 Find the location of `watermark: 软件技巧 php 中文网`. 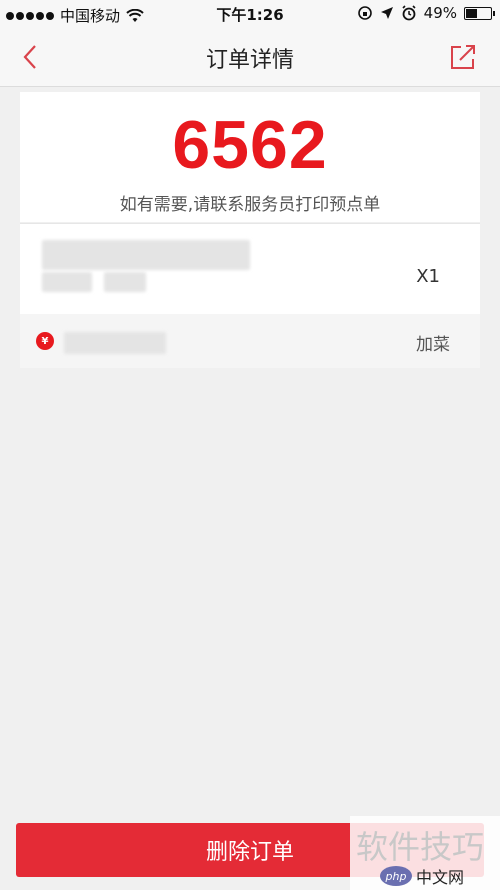

watermark: 软件技巧 php 中文网 is located at coordinates (425, 853).